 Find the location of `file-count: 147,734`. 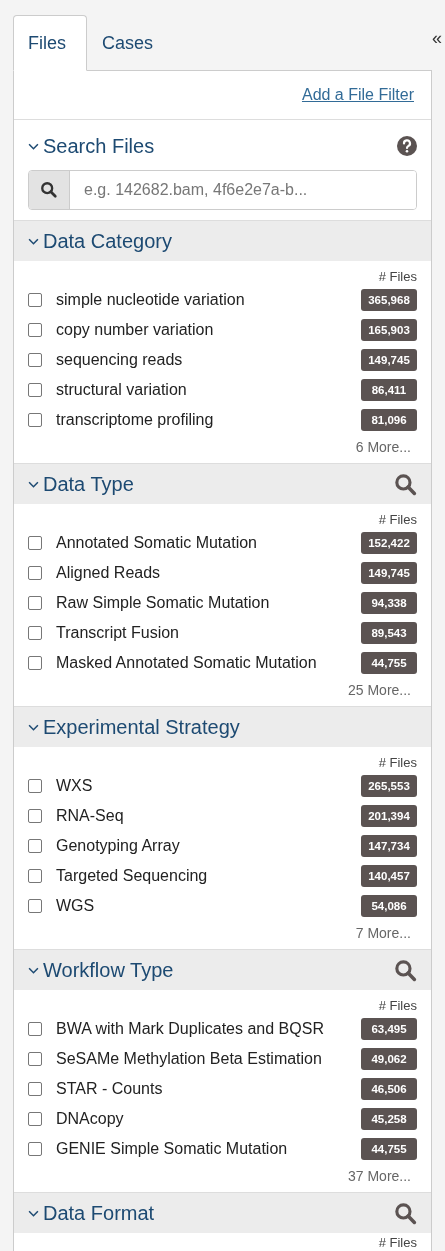

file-count: 147,734 is located at coordinates (389, 846).